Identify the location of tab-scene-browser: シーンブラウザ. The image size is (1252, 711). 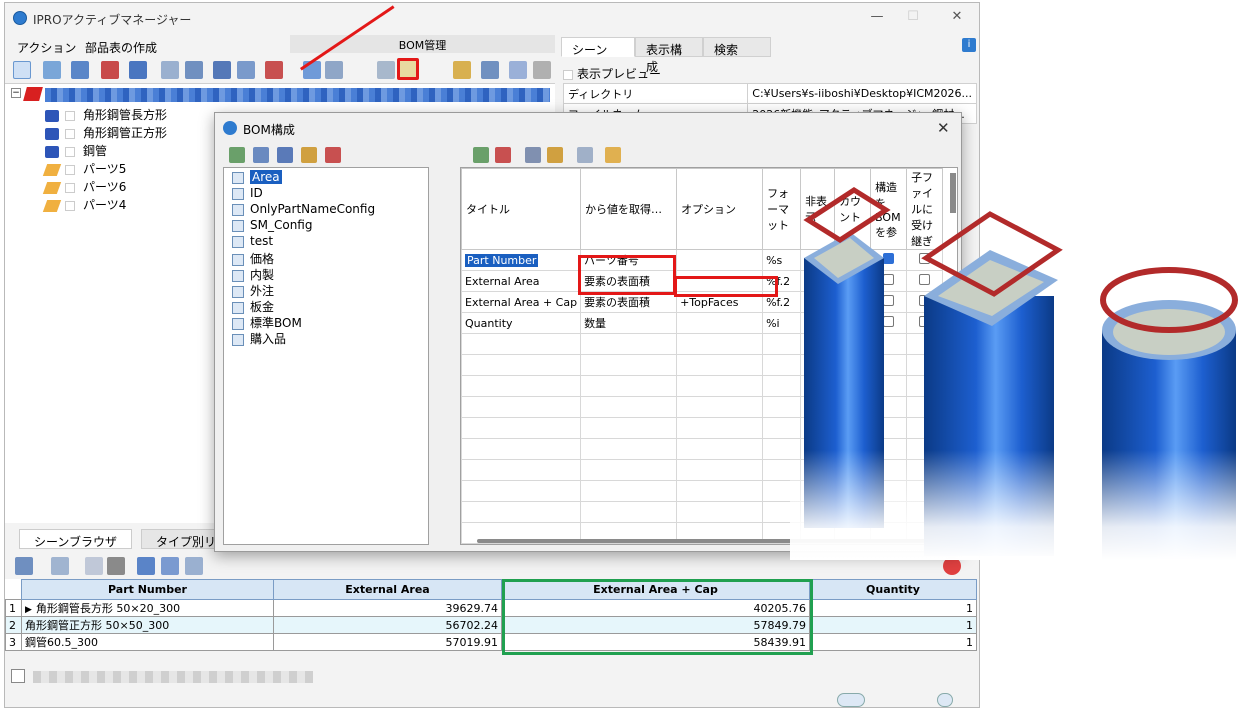
(76, 539).